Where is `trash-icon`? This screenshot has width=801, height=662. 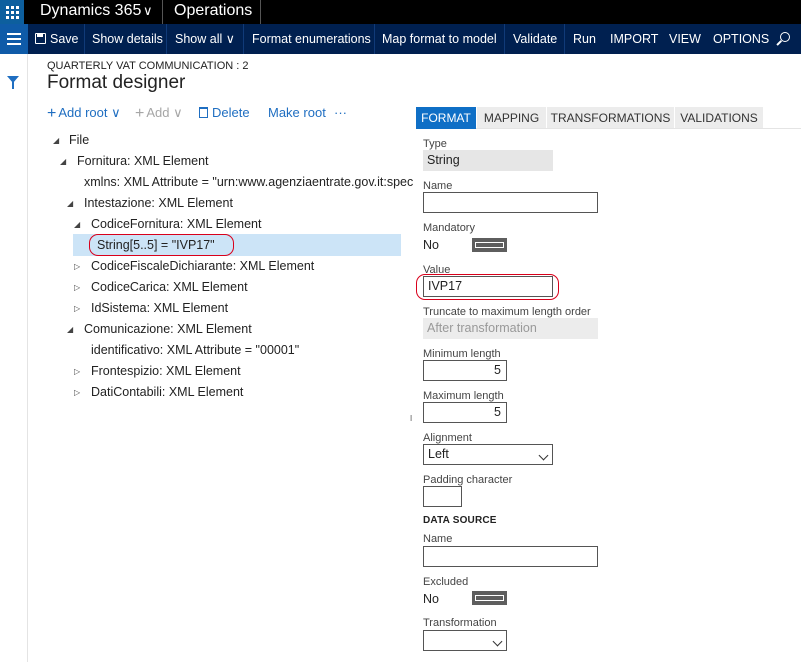 trash-icon is located at coordinates (203, 112).